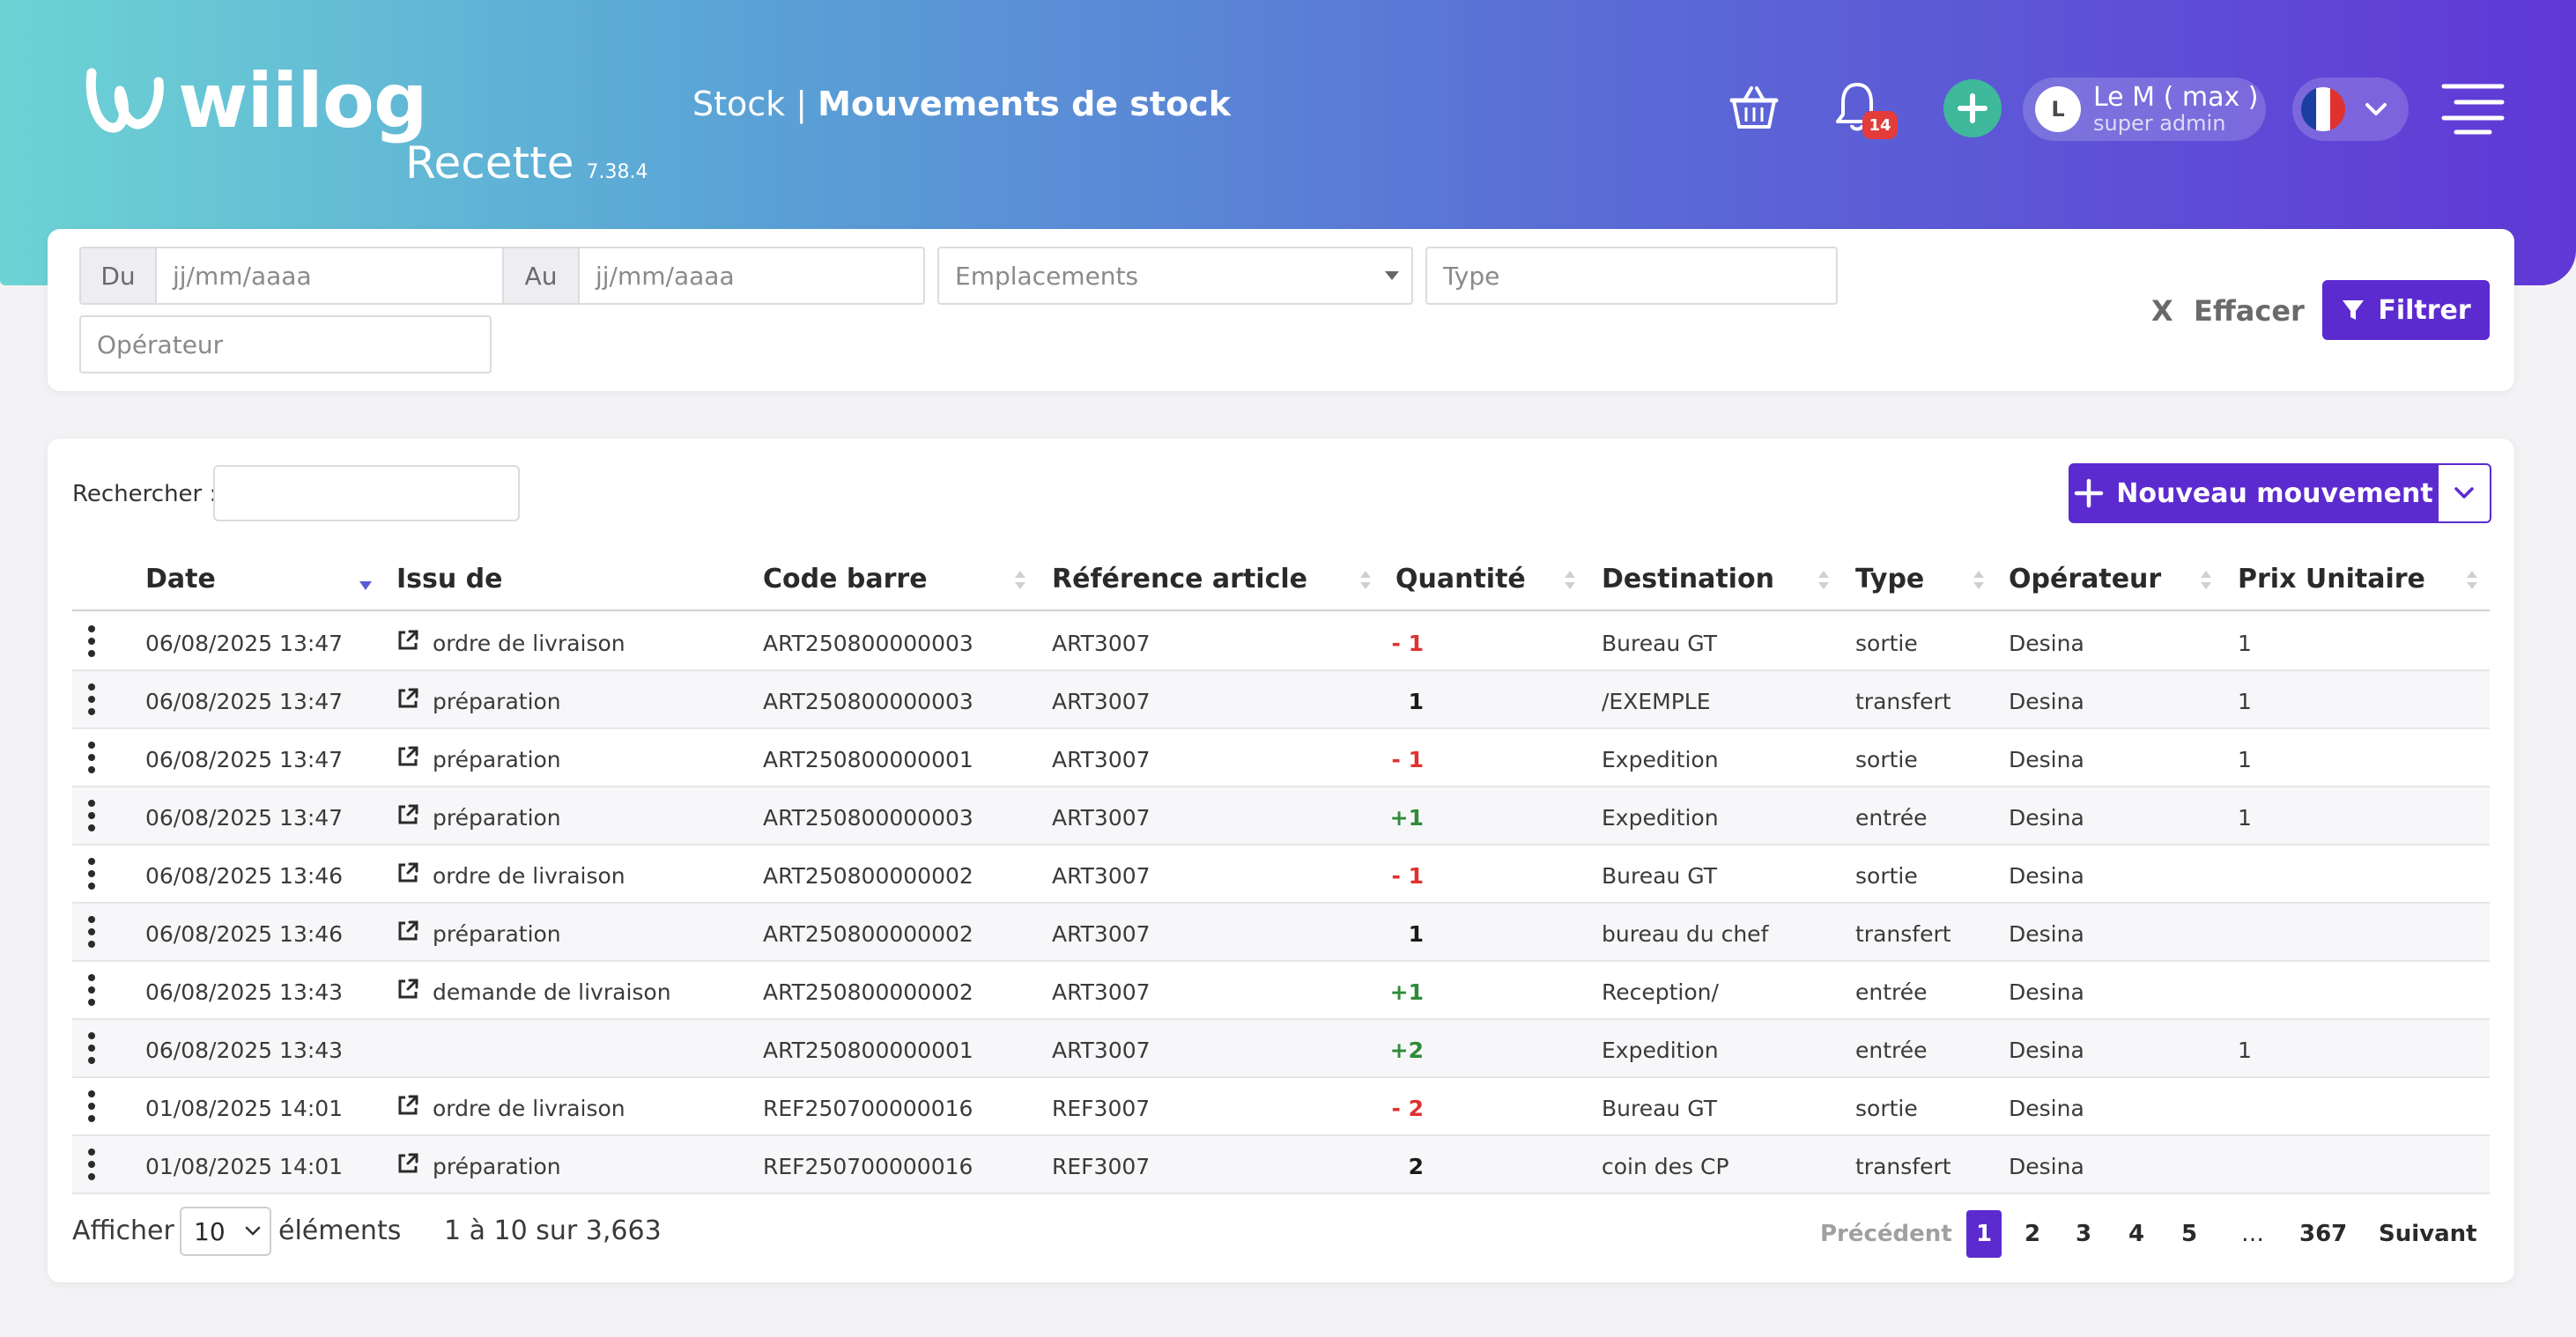 The height and width of the screenshot is (1337, 2576). Describe the element at coordinates (666, 276) in the screenshot. I see `date-to-placeholder: jj/mm/aaaa` at that location.